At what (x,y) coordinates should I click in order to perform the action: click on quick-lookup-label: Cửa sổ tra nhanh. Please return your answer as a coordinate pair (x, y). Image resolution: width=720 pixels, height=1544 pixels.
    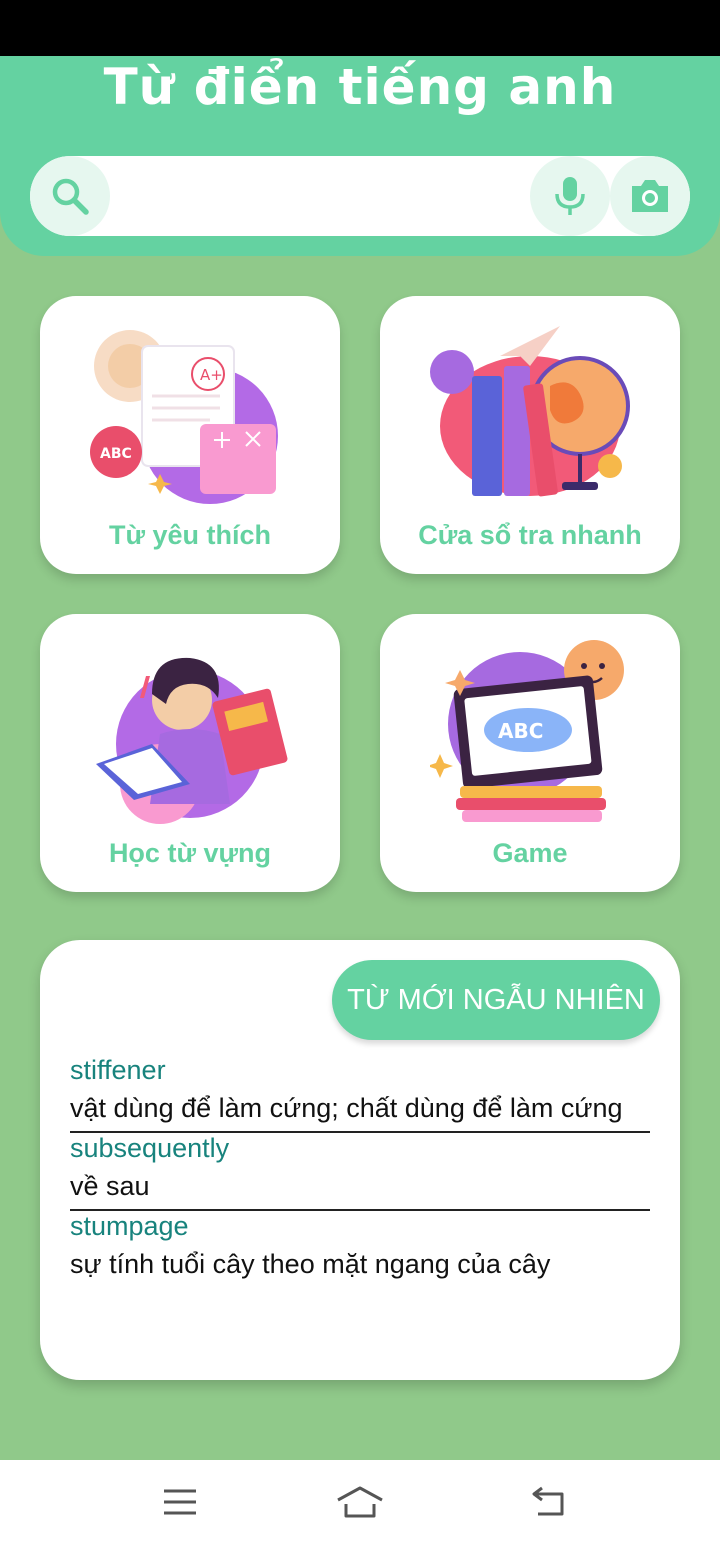
    Looking at the image, I should click on (530, 535).